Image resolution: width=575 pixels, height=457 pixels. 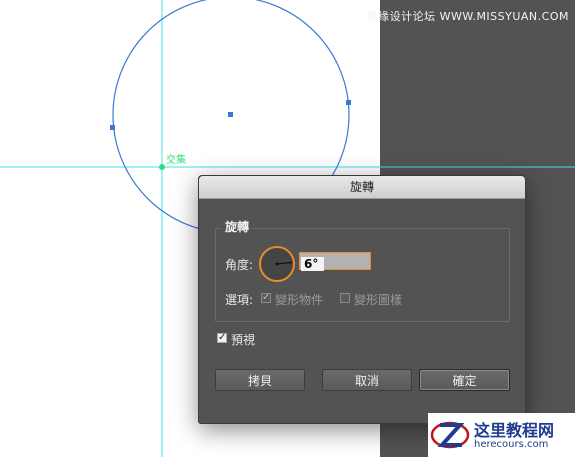 I want to click on ok-button: 確定, so click(x=464, y=380).